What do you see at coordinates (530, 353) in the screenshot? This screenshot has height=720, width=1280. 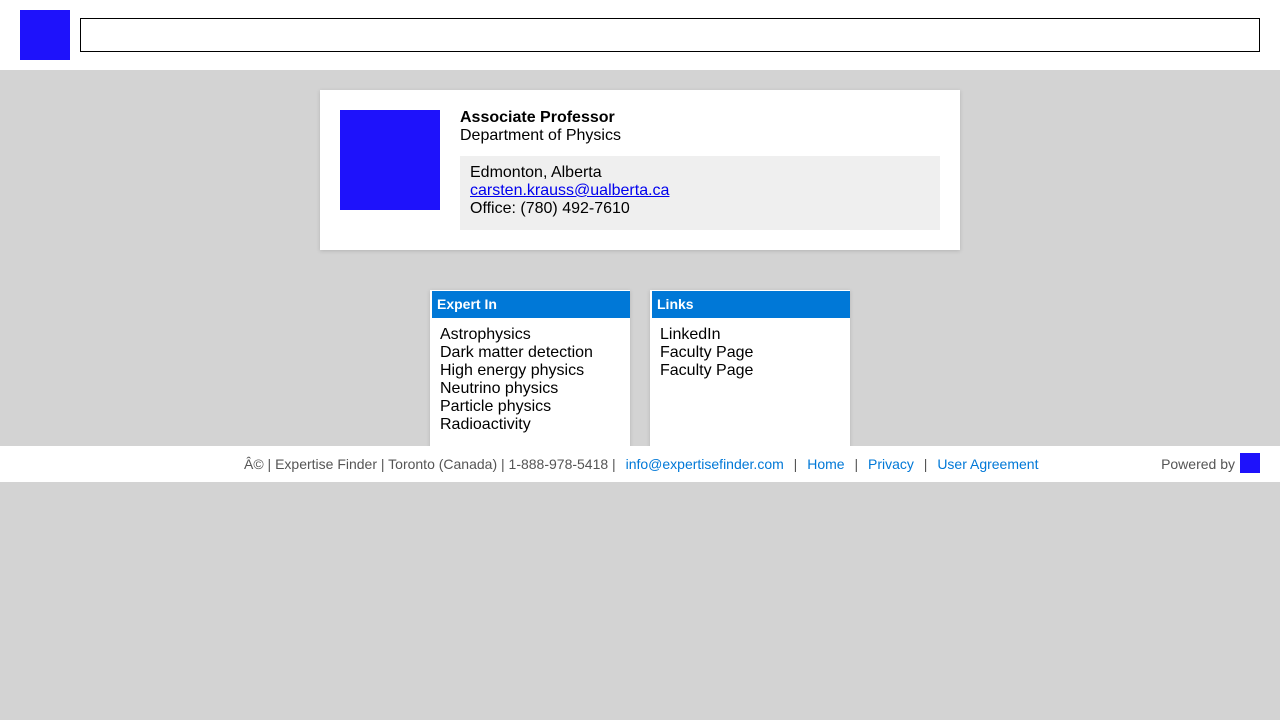 I see `expertise-item: Dark matter detection` at bounding box center [530, 353].